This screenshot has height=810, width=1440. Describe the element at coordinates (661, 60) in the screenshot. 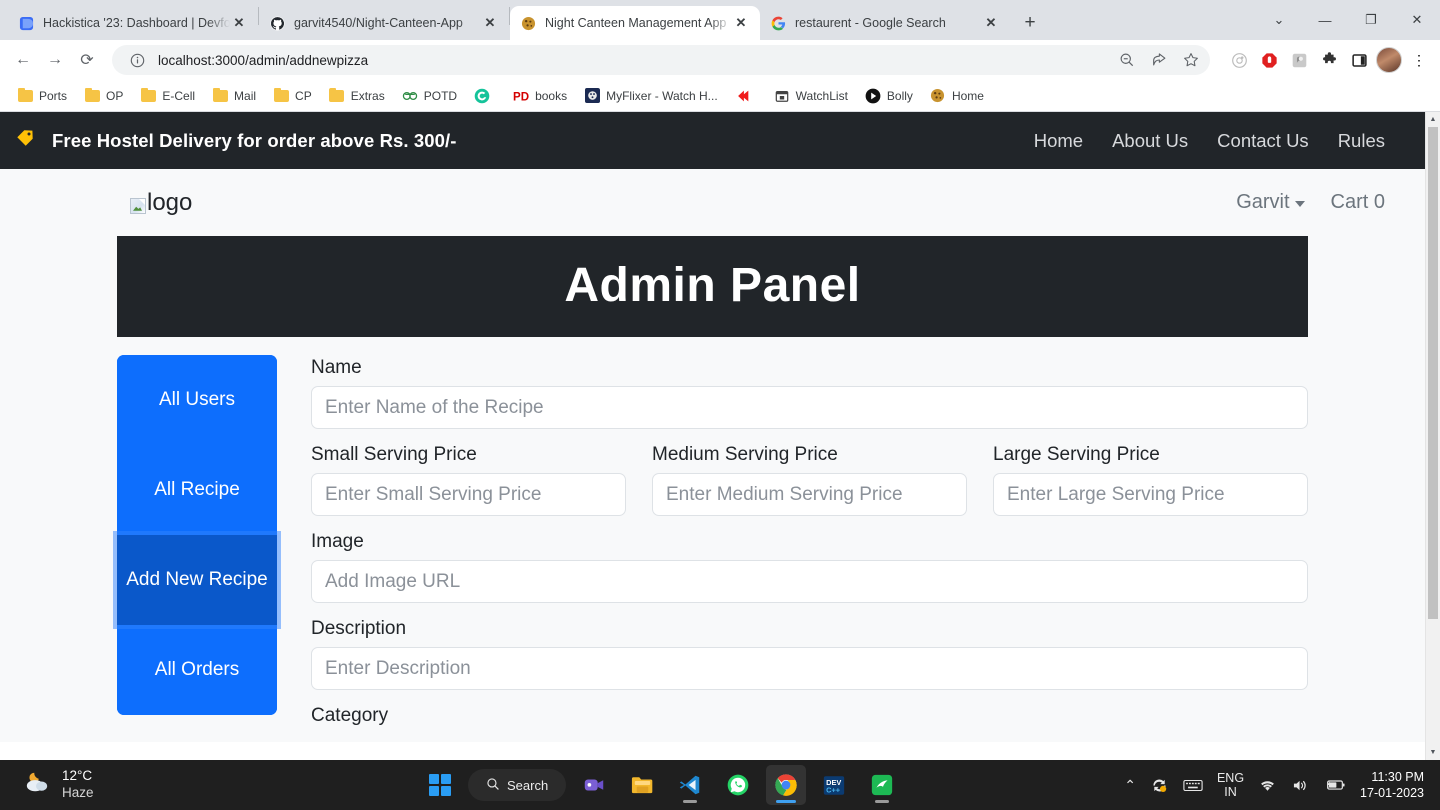

I see `address-bar: localhost:3000/admin/addnewpizza` at that location.